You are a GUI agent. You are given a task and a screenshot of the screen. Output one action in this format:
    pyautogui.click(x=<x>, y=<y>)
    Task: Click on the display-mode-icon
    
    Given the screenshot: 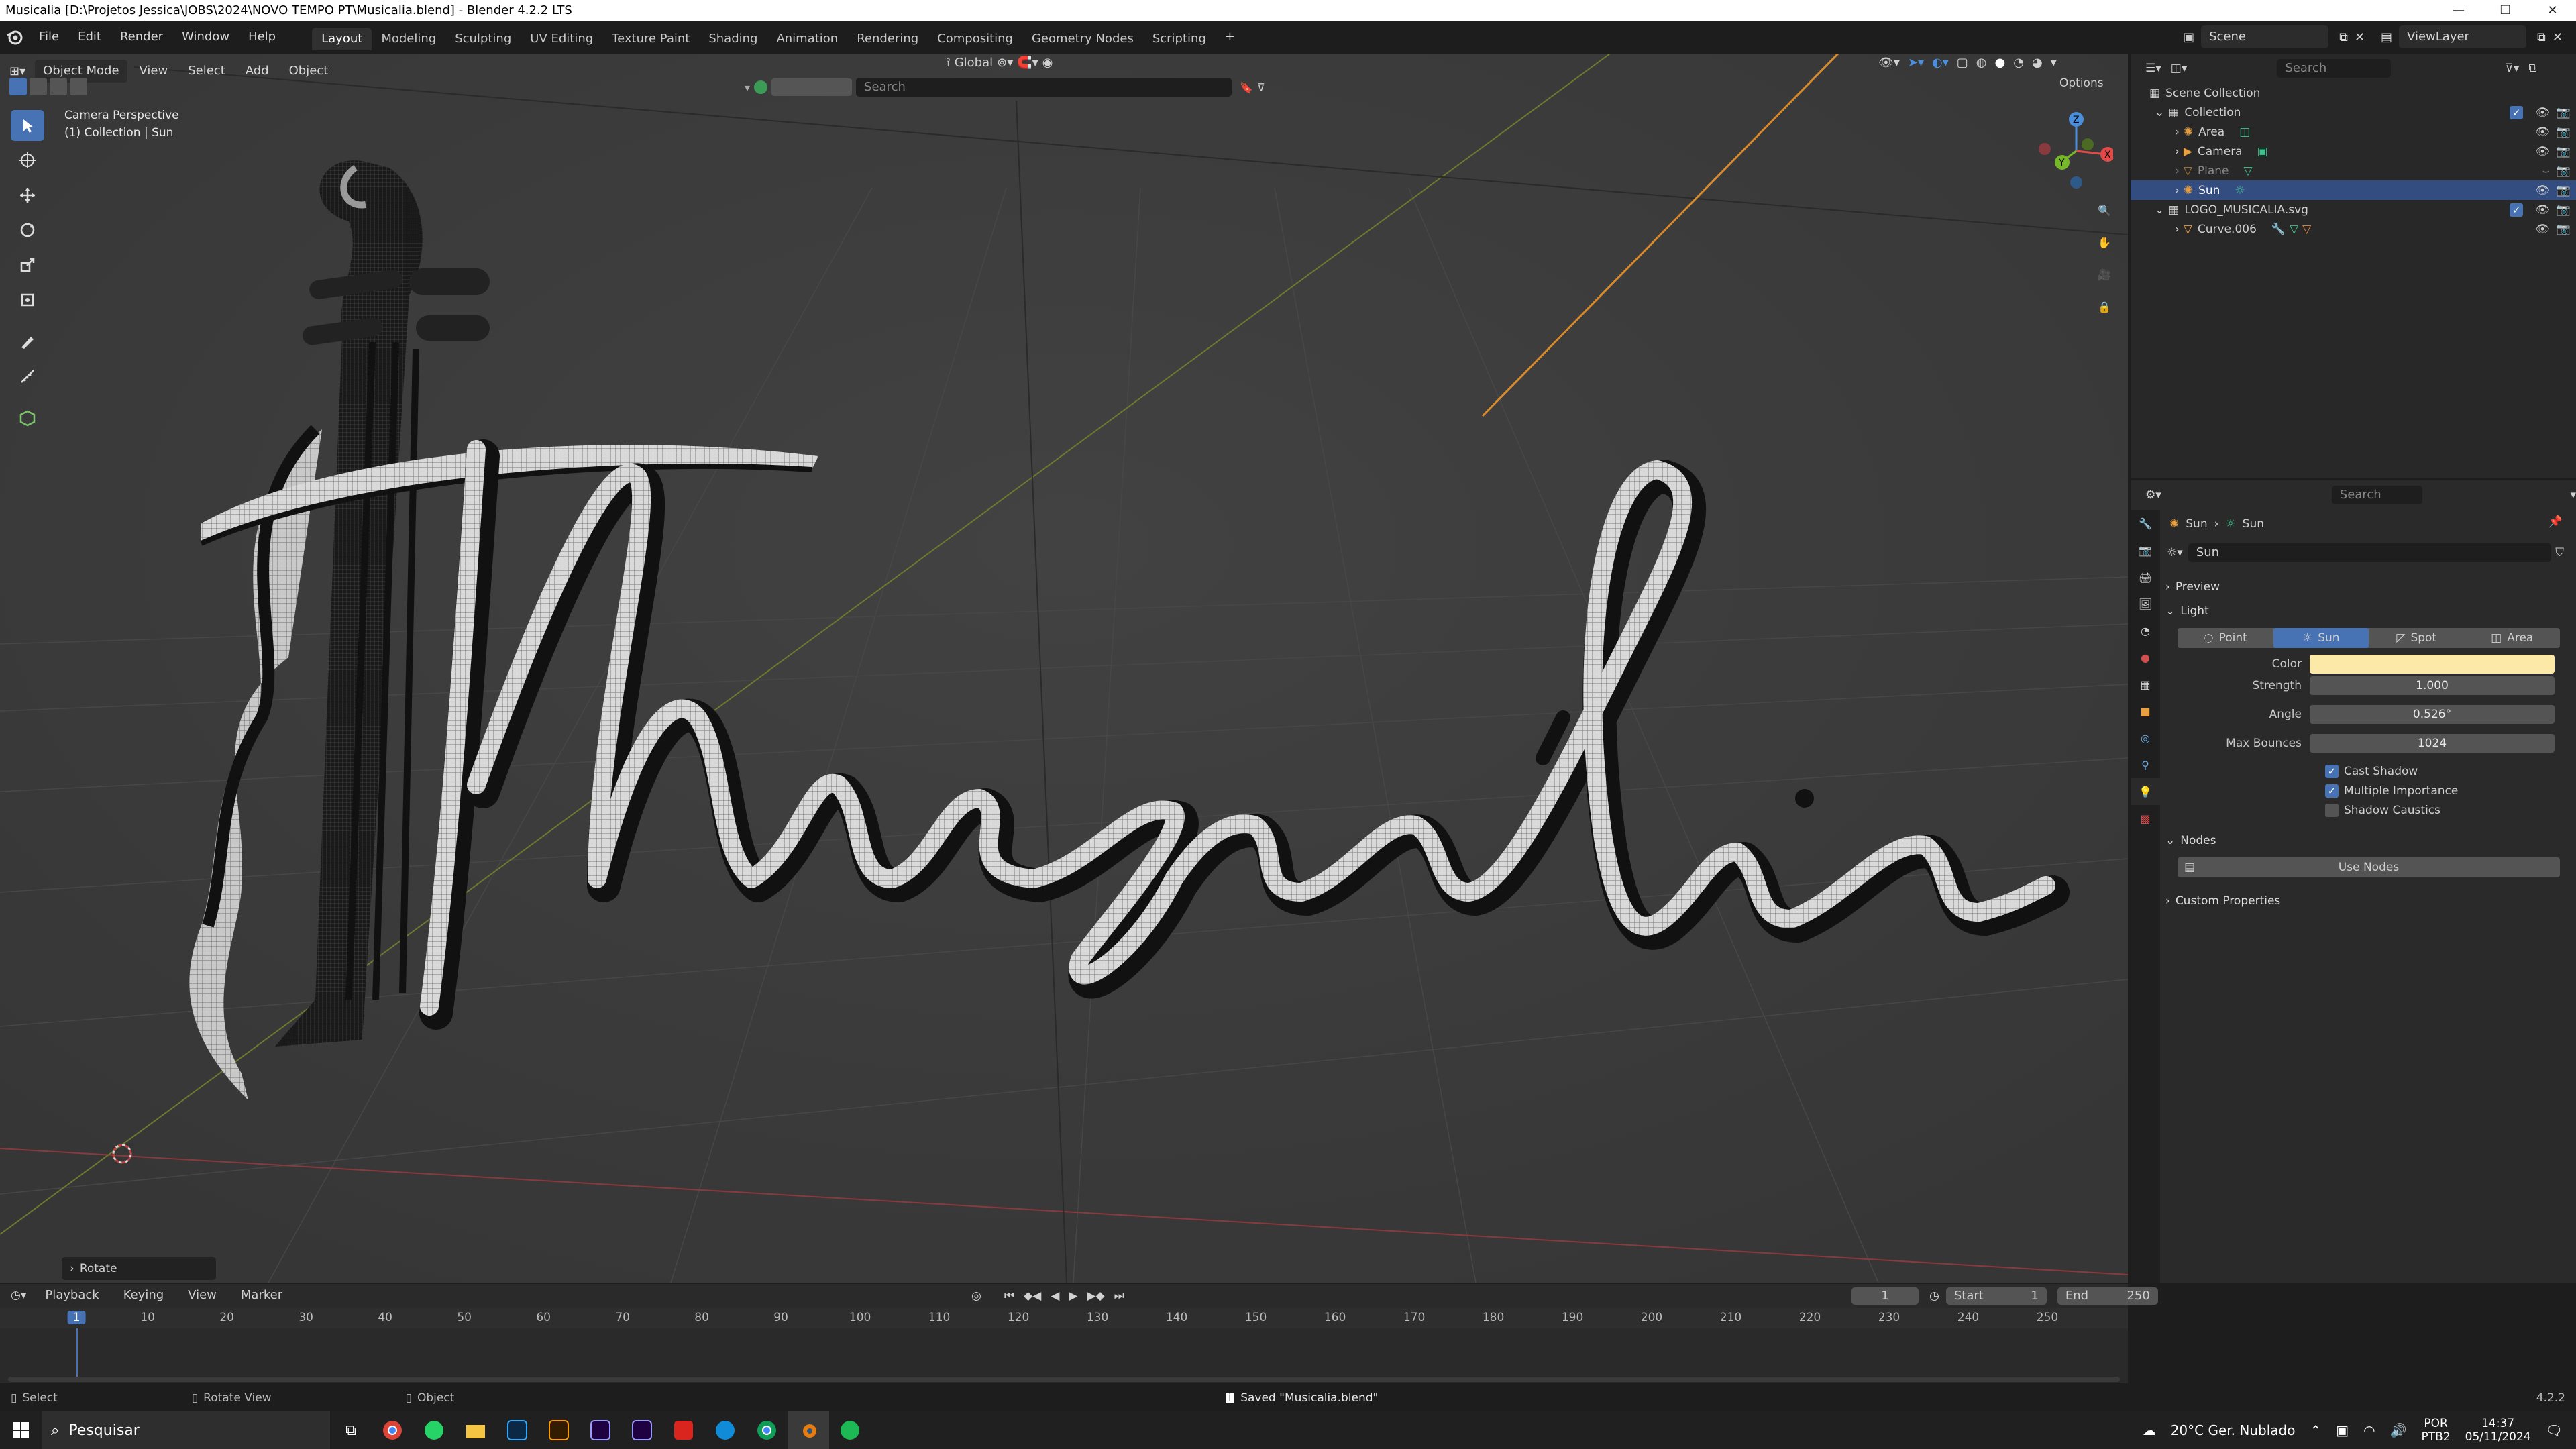 What is the action you would take?
    pyautogui.click(x=812, y=87)
    